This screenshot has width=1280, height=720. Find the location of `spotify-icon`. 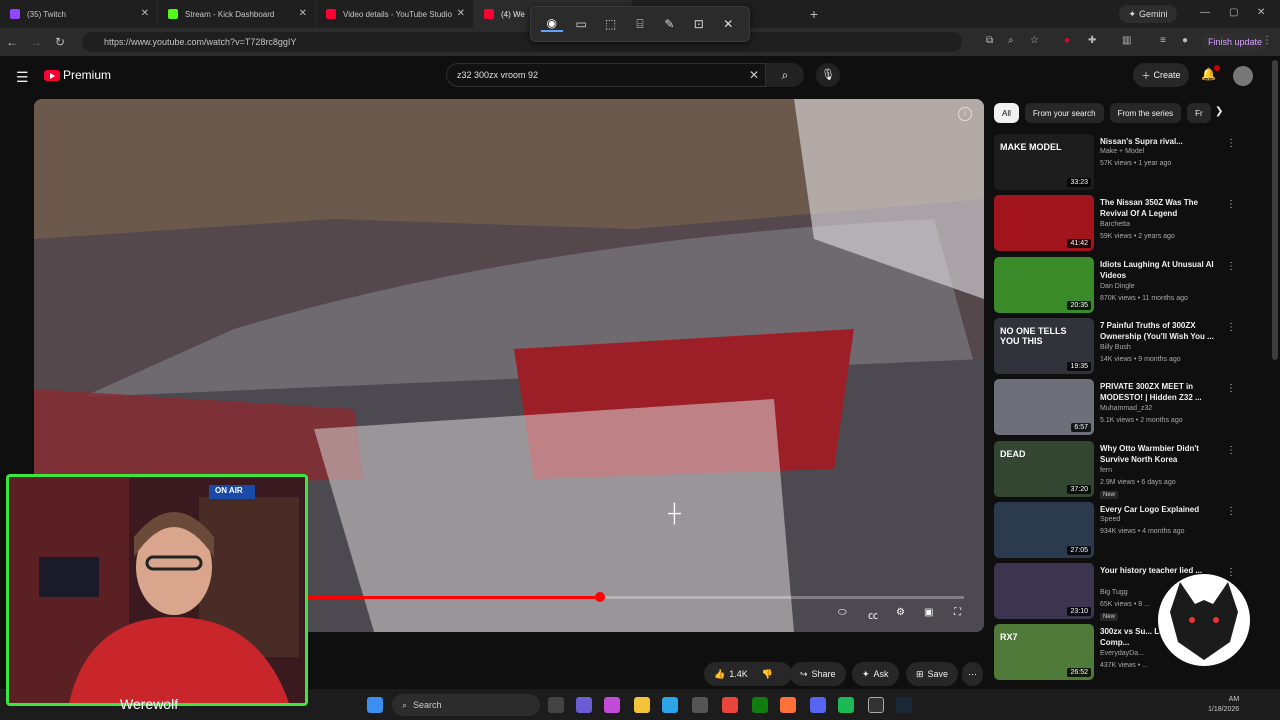

spotify-icon is located at coordinates (846, 705).